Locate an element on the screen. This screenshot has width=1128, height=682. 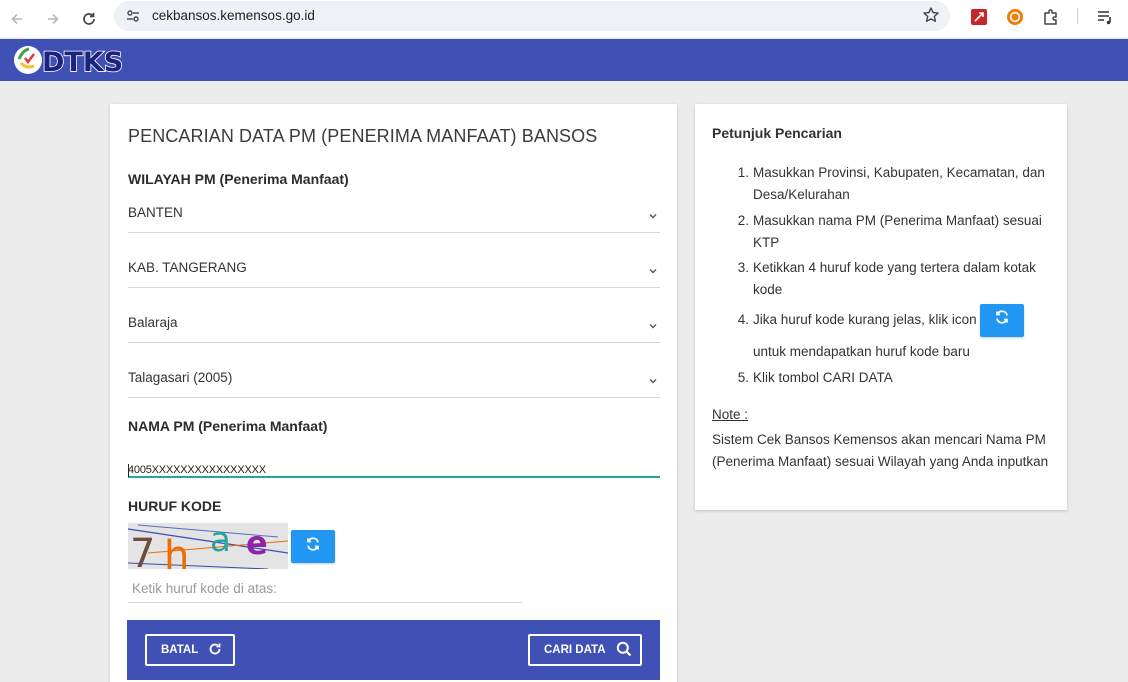
note-title: Note : is located at coordinates (730, 414).